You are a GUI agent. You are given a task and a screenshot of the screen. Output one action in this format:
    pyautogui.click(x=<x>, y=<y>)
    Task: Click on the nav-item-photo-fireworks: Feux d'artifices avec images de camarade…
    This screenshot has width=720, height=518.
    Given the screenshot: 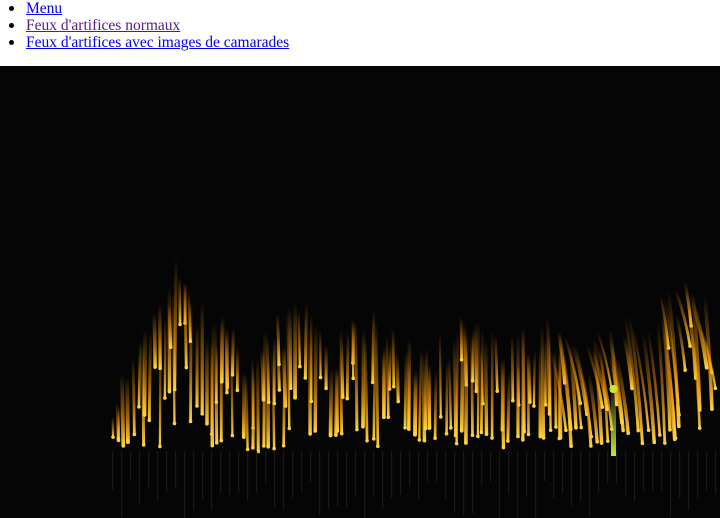 What is the action you would take?
    pyautogui.click(x=364, y=42)
    